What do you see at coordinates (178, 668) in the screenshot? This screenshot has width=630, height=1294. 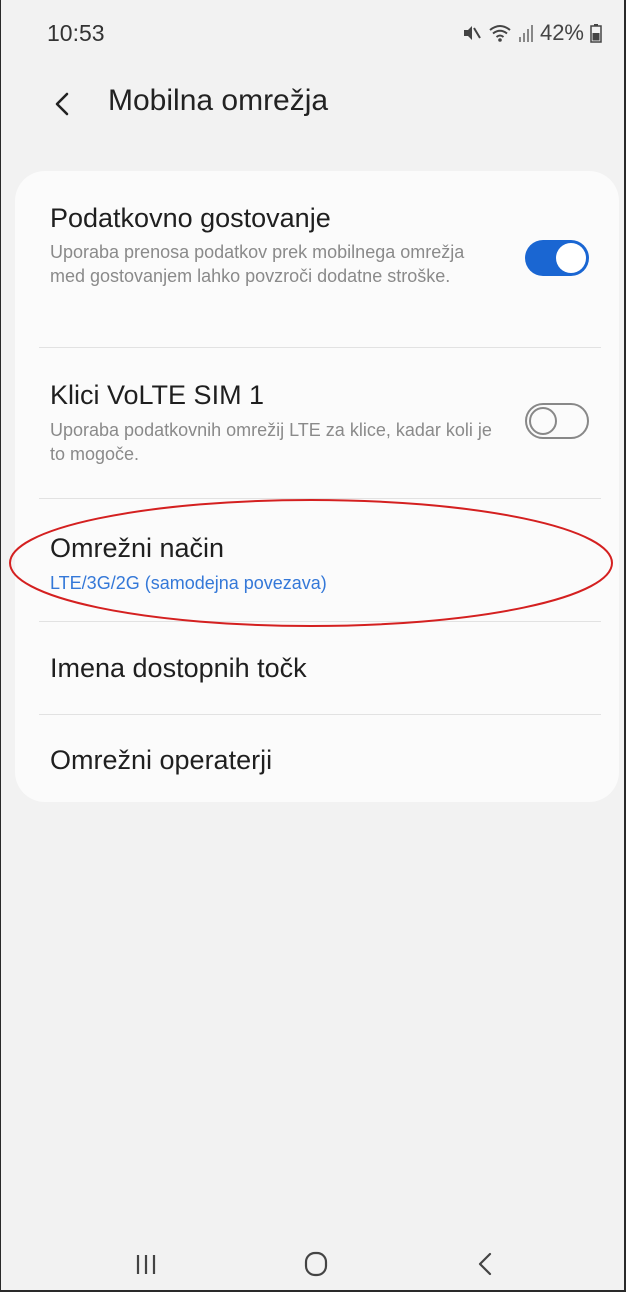 I see `setting-title: Imena dostopnih točk` at bounding box center [178, 668].